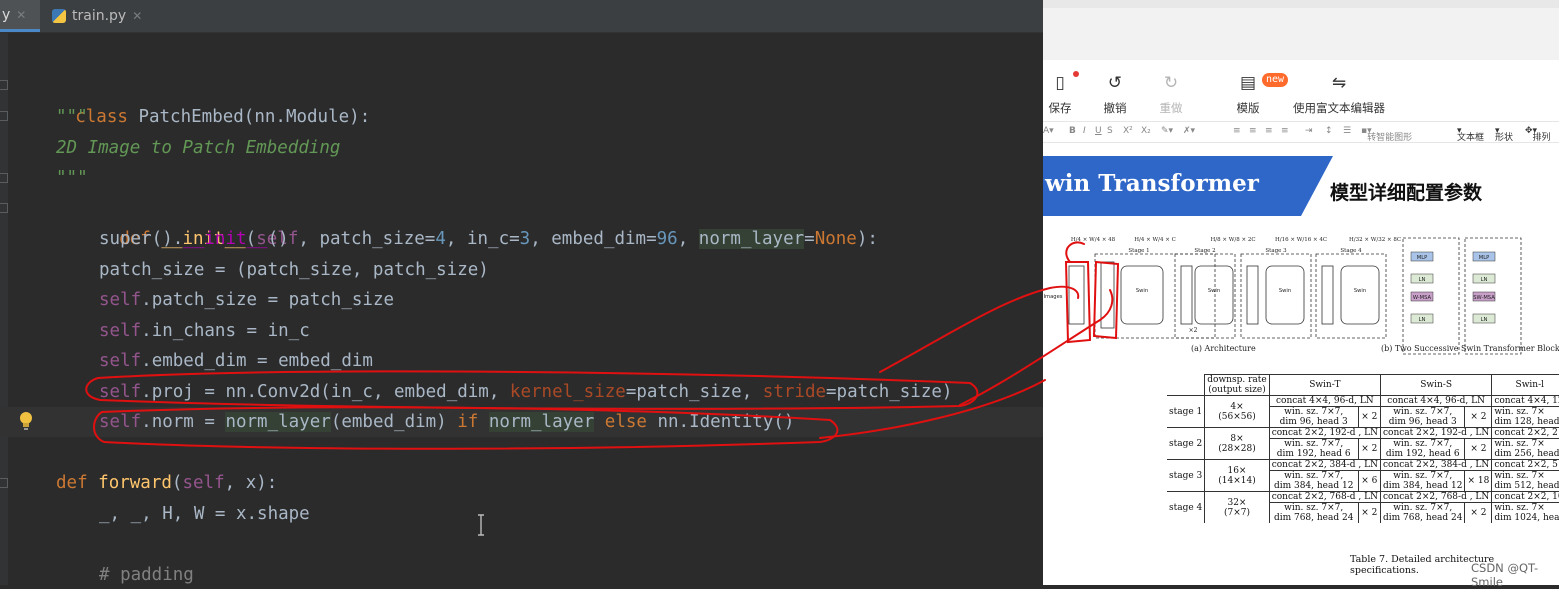  I want to click on code-line: super().__init__(), so click(194, 239).